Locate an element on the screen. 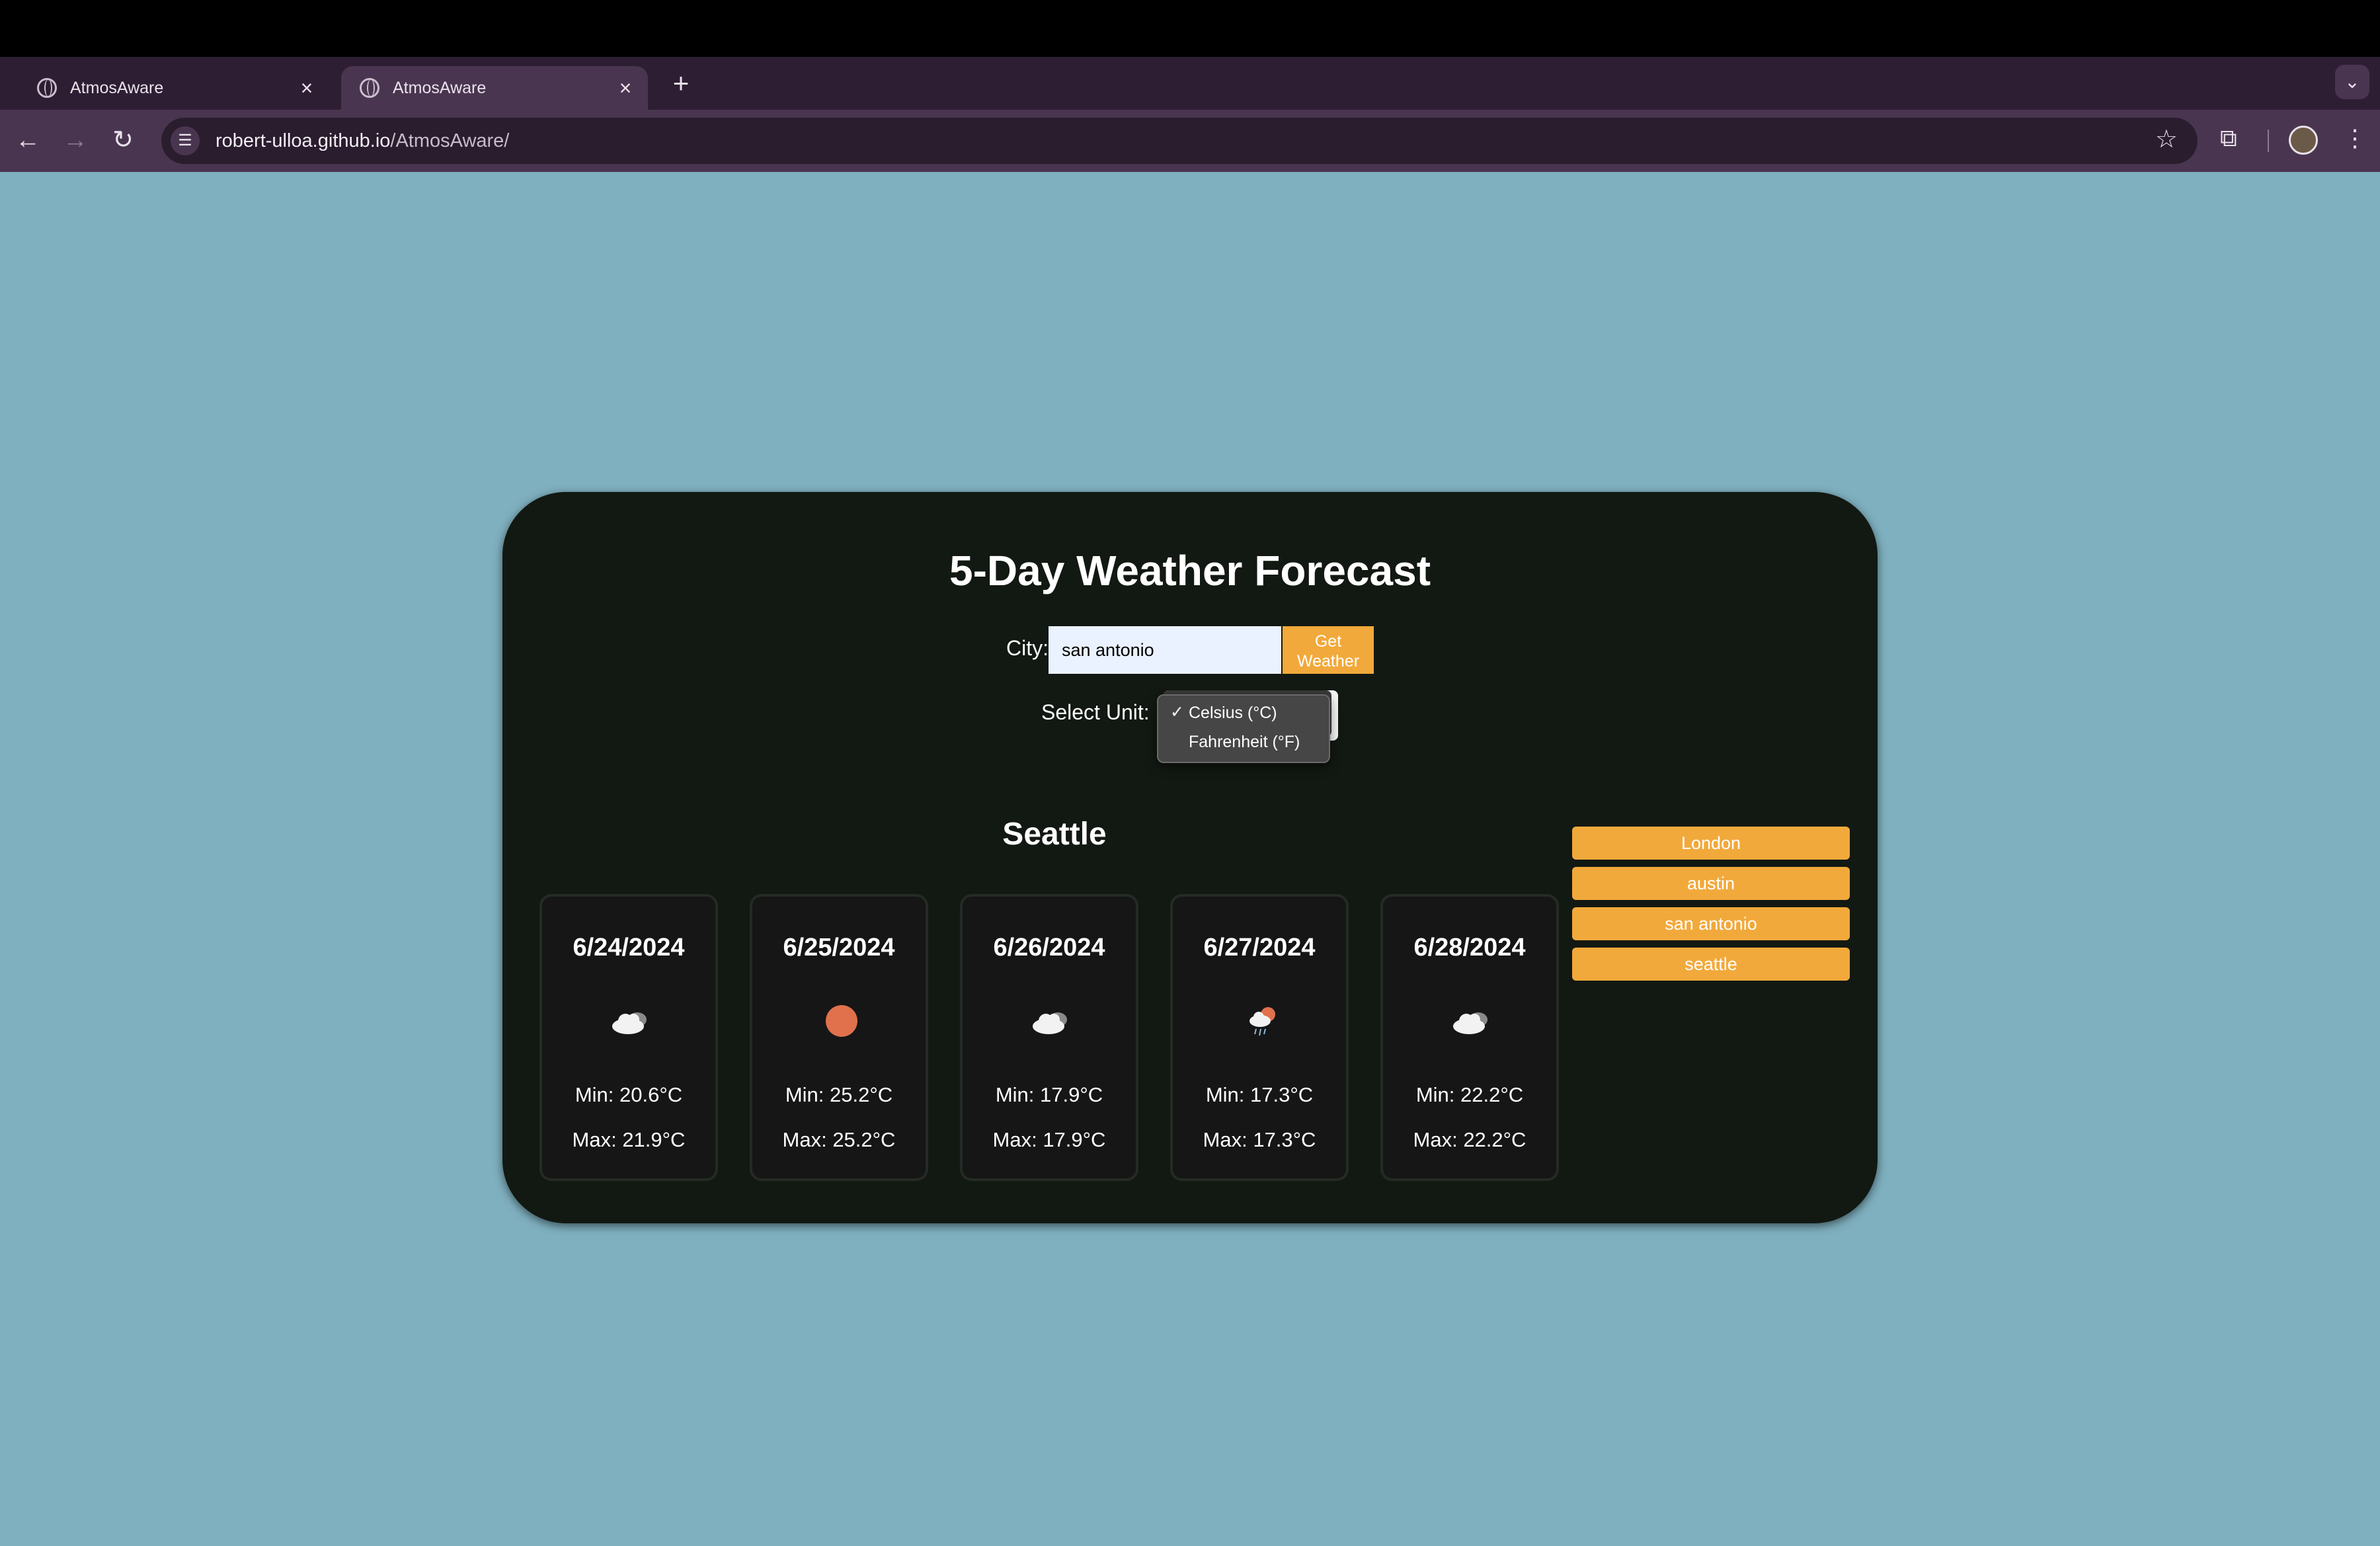 This screenshot has height=1546, width=2380. url-host: robert-ulloa.github.io is located at coordinates (303, 140).